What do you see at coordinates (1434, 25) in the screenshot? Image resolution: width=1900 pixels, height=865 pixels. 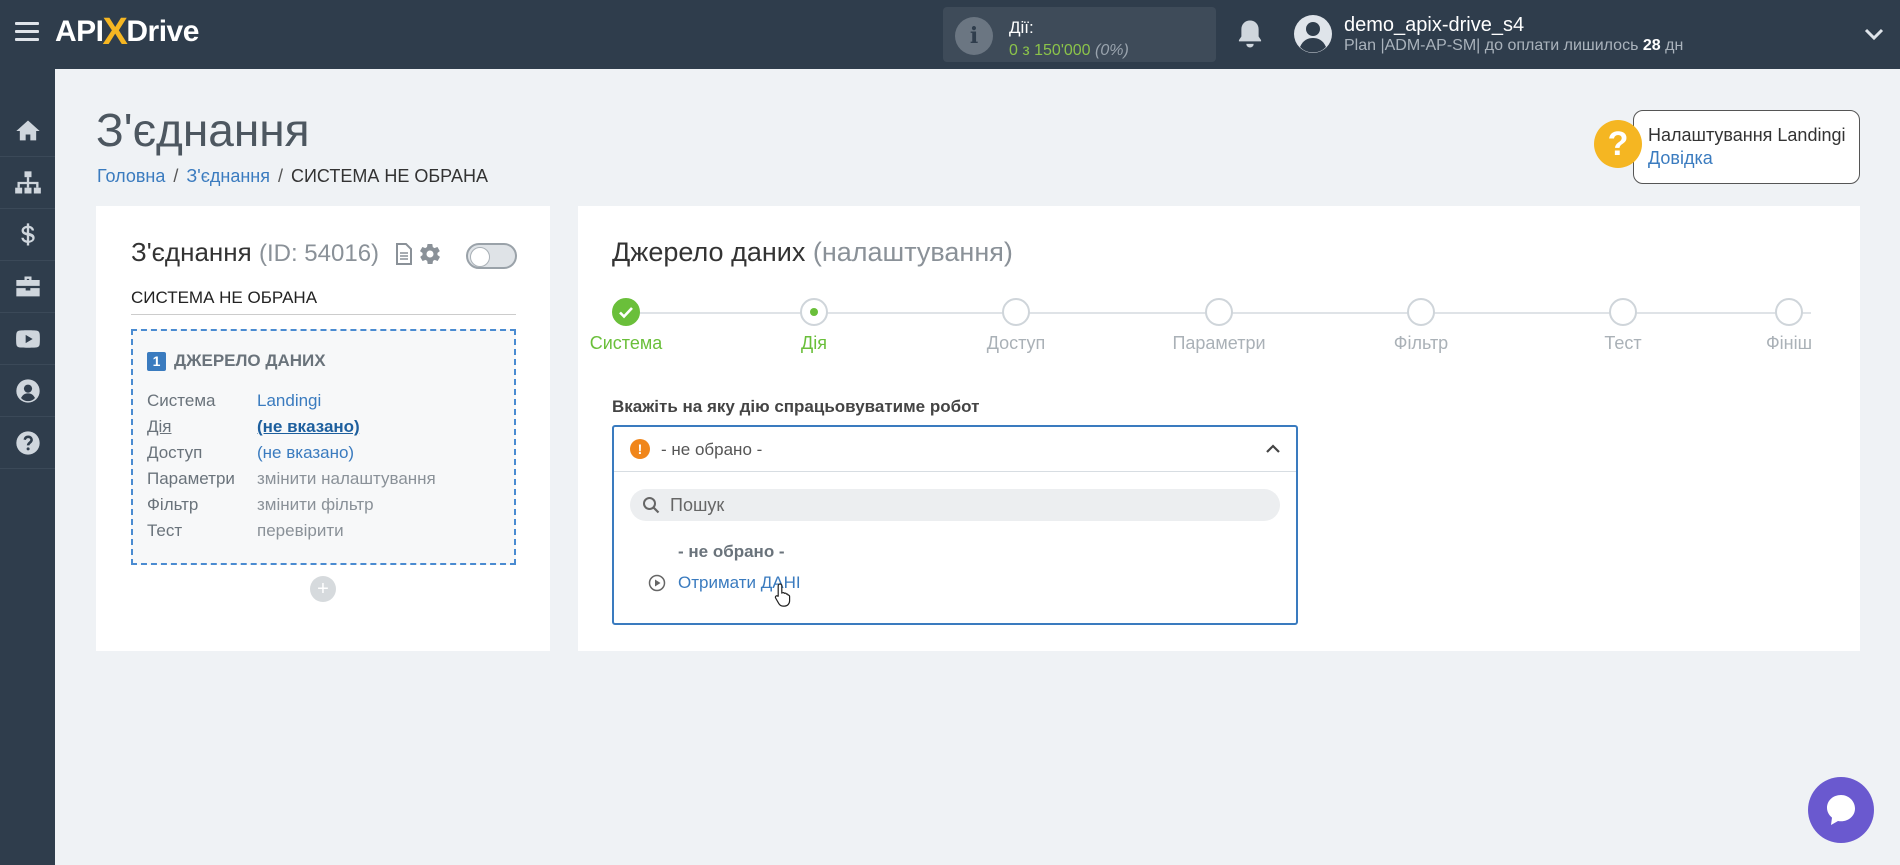 I see `user-name: demo_apix-drive_s4` at bounding box center [1434, 25].